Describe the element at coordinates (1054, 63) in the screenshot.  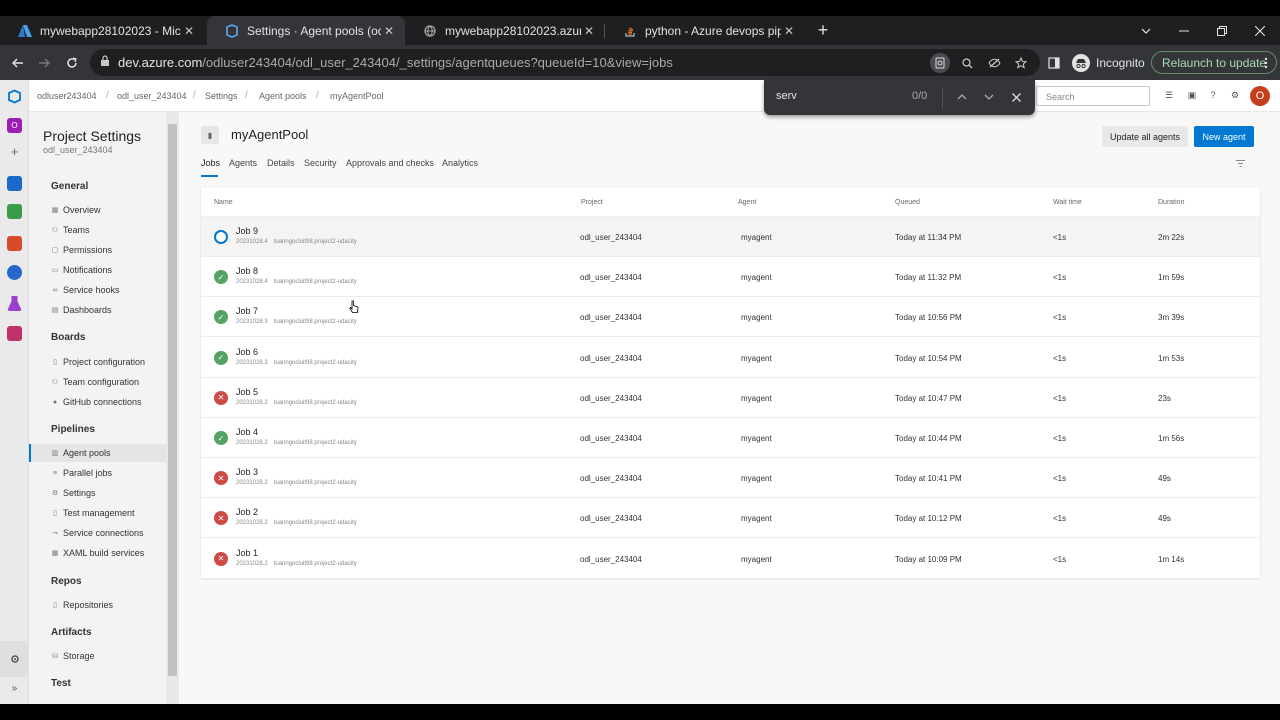
I see `side-panel-icon` at that location.